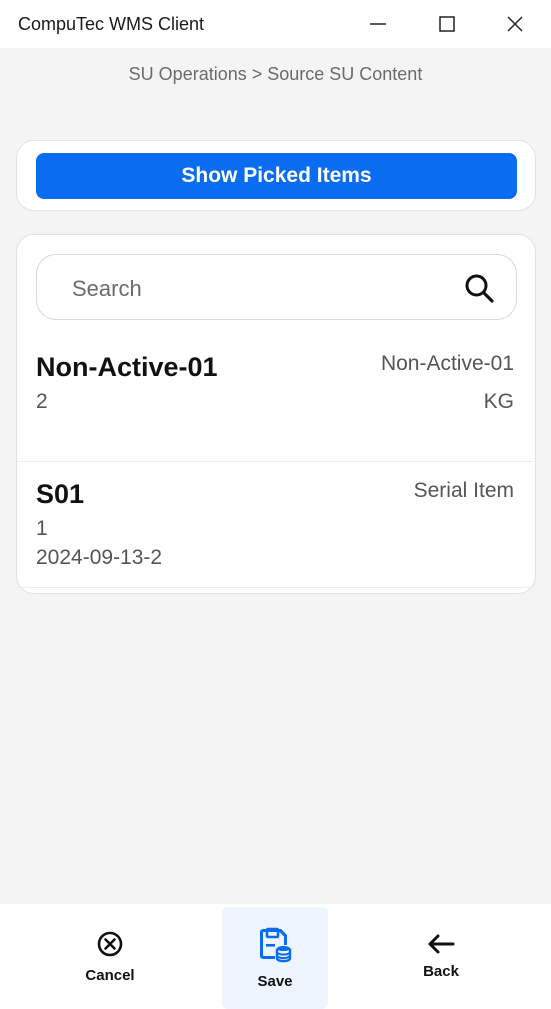  I want to click on save-label: Save, so click(275, 981).